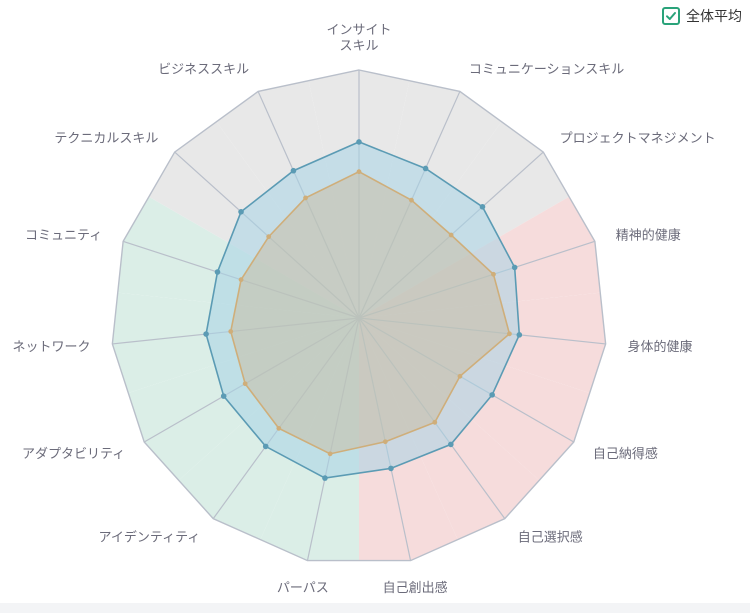 Image resolution: width=750 pixels, height=613 pixels. I want to click on axis-label-7: 自己創出感, so click(415, 588).